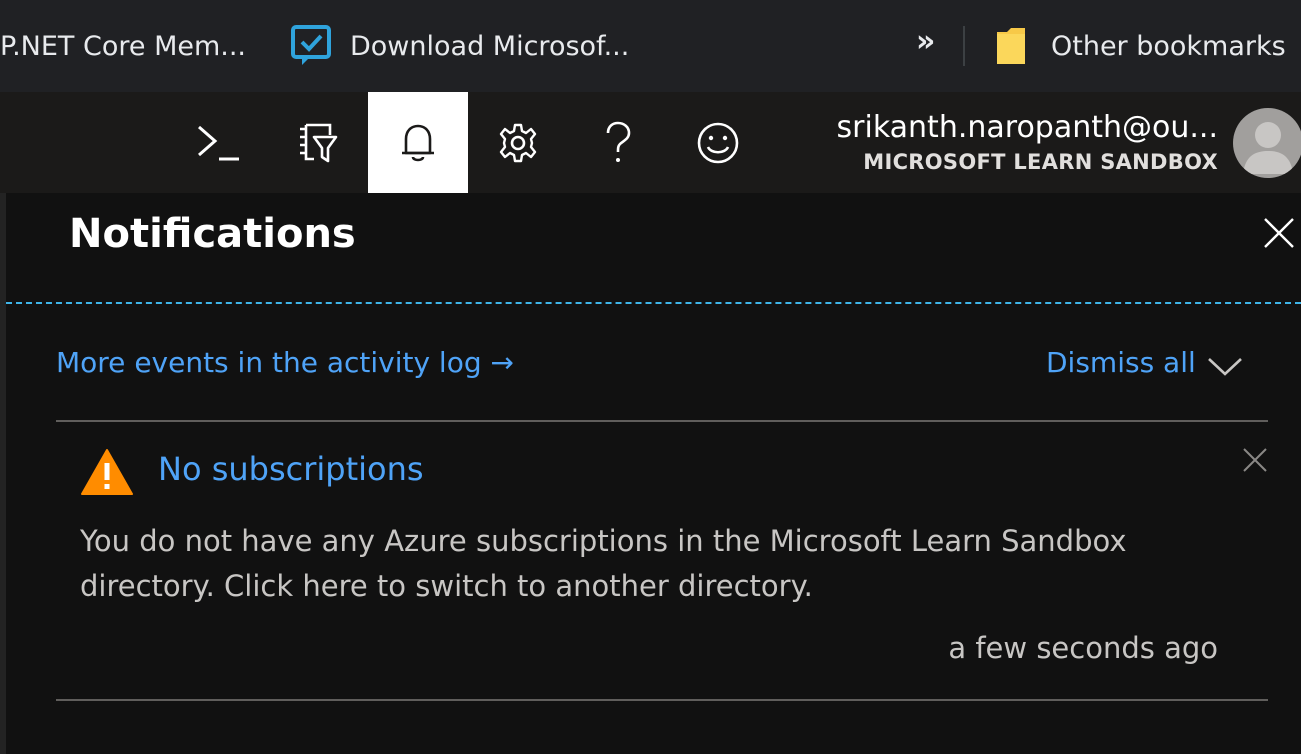  I want to click on avatar, so click(1267, 143).